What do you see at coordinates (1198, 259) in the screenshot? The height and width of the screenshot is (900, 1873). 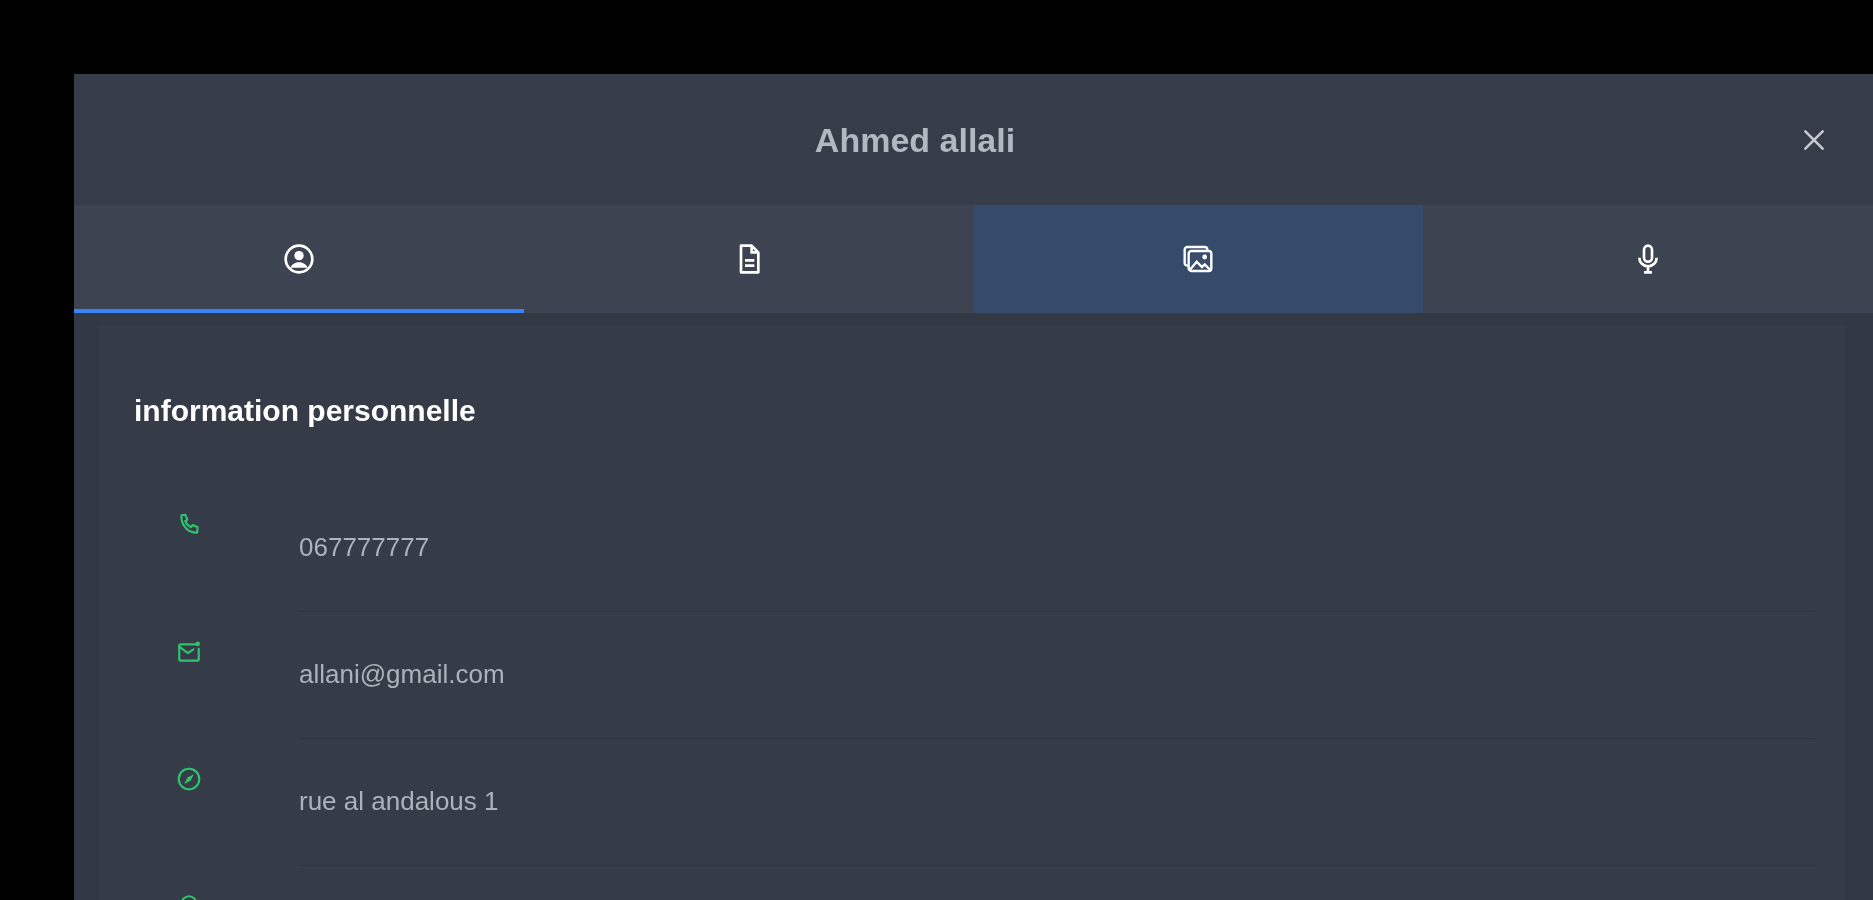 I see `images-icon` at bounding box center [1198, 259].